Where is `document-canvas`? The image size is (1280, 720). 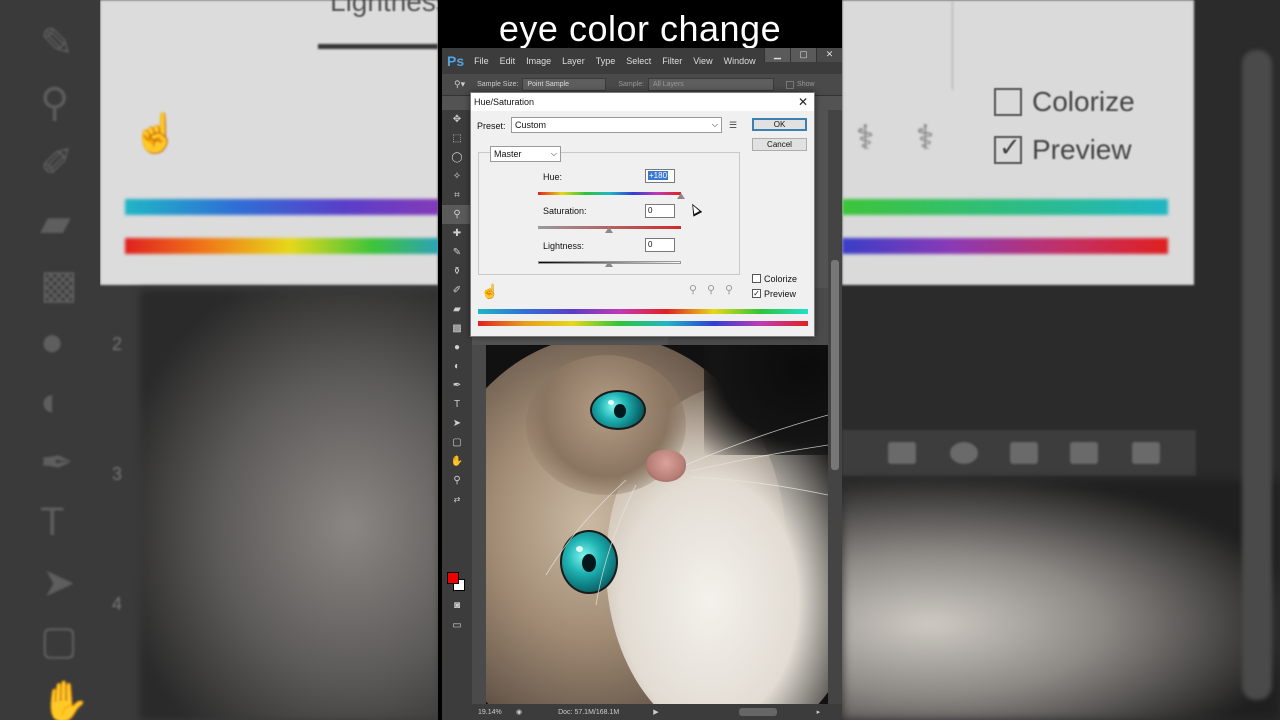
document-canvas is located at coordinates (657, 525).